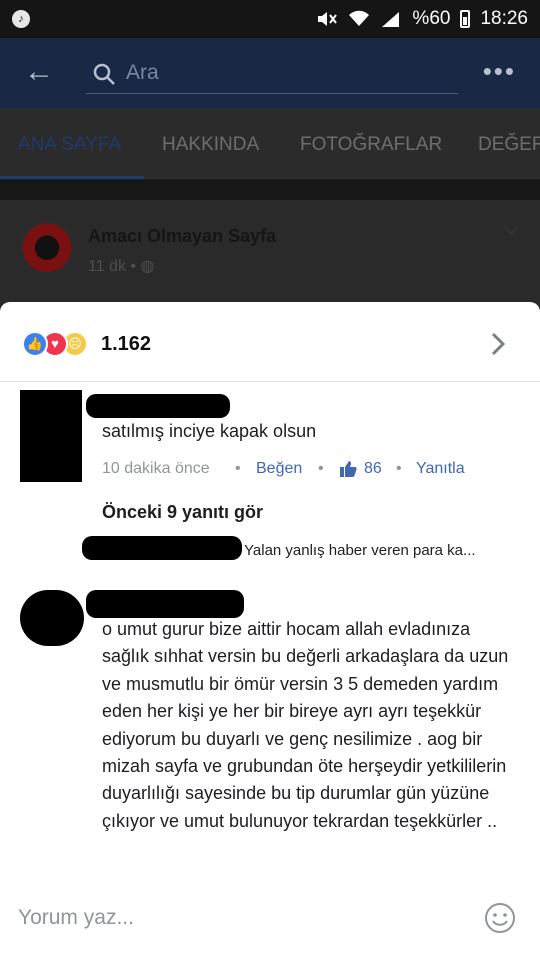 The image size is (540, 960). I want to click on clock: 18:26, so click(504, 18).